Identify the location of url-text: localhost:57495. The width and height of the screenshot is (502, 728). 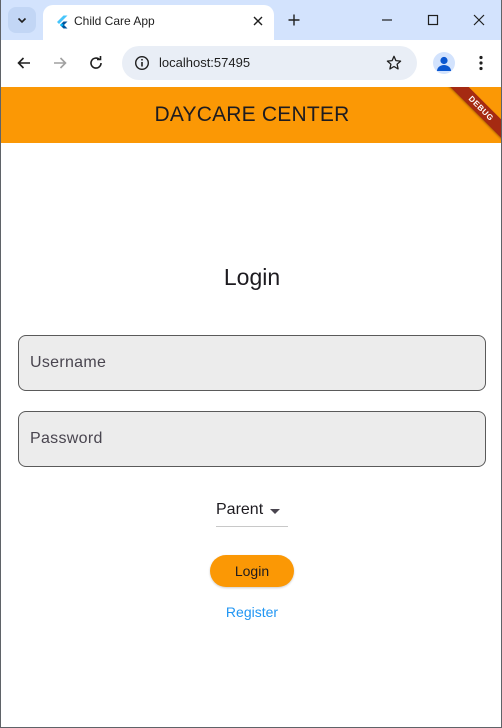
(205, 62).